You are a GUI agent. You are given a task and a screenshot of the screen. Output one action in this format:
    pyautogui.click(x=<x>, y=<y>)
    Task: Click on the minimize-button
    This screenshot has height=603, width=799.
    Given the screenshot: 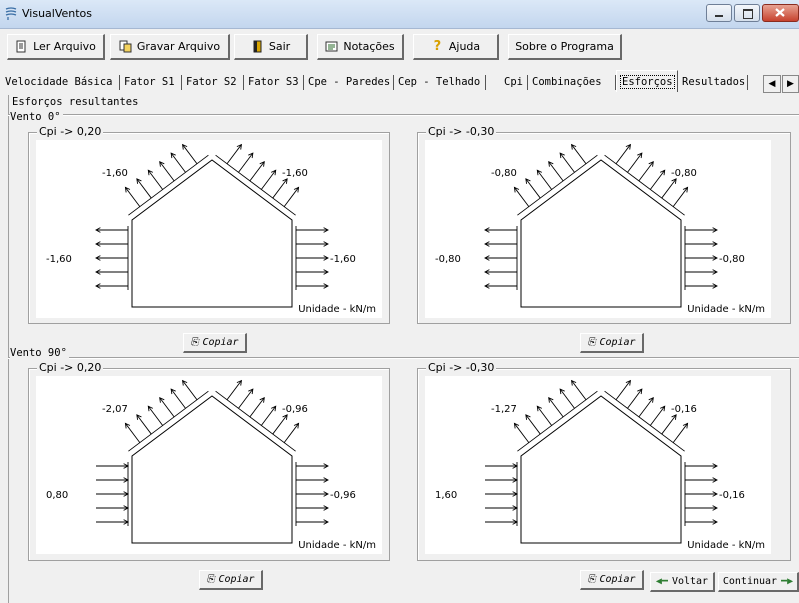 What is the action you would take?
    pyautogui.click(x=719, y=13)
    